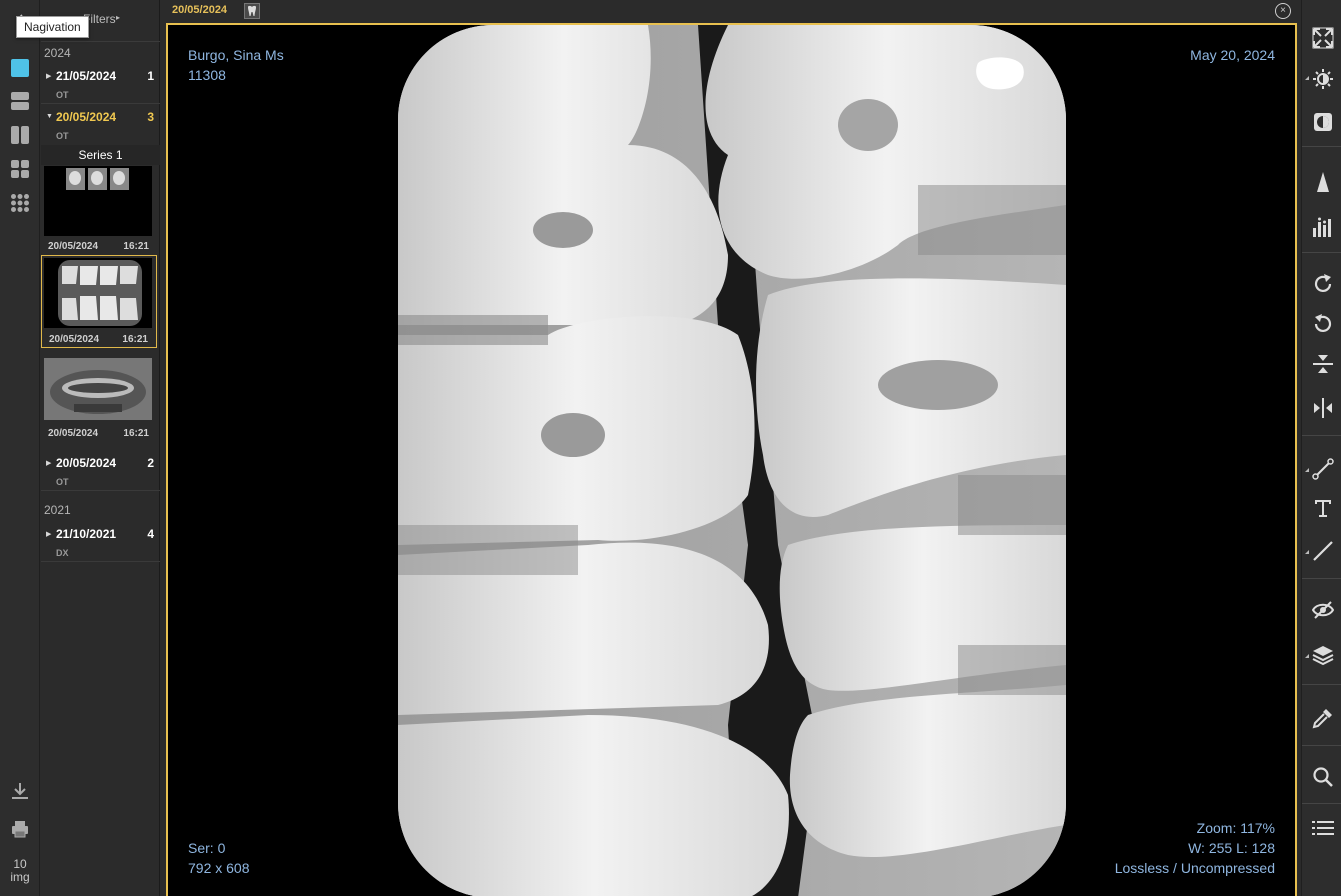 The height and width of the screenshot is (896, 1341). I want to click on hide-annotations-icon, so click(1323, 610).